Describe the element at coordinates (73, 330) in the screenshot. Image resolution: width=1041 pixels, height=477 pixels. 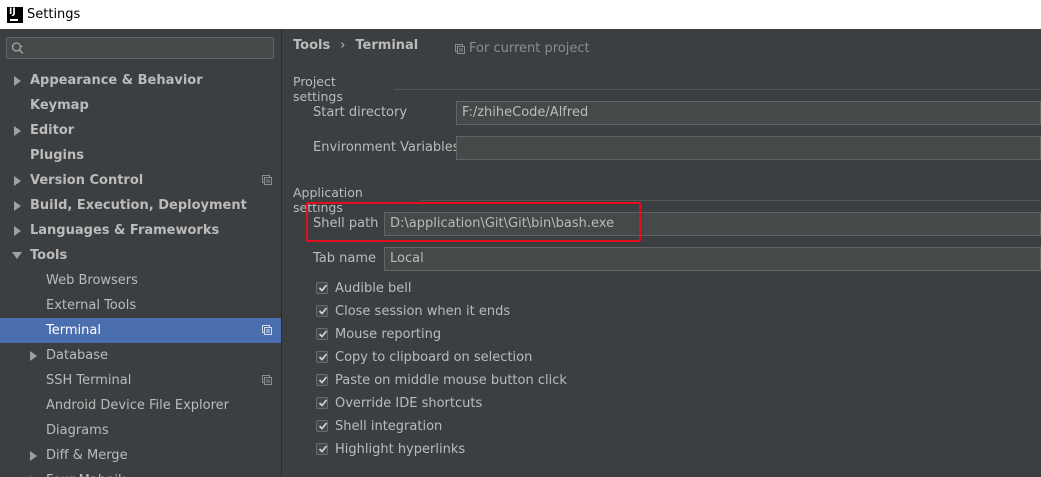
I see `sidebar-item-label: Terminal` at that location.